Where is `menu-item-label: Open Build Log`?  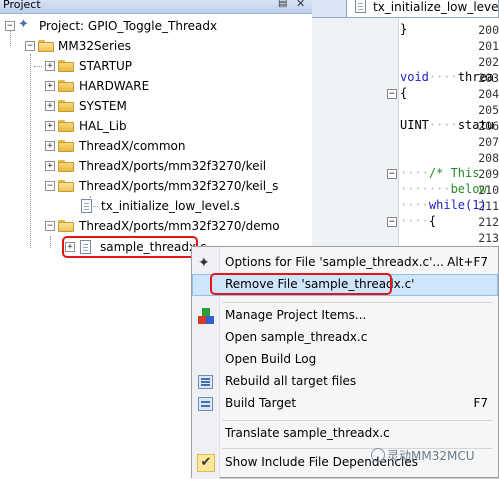 menu-item-label: Open Build Log is located at coordinates (271, 359).